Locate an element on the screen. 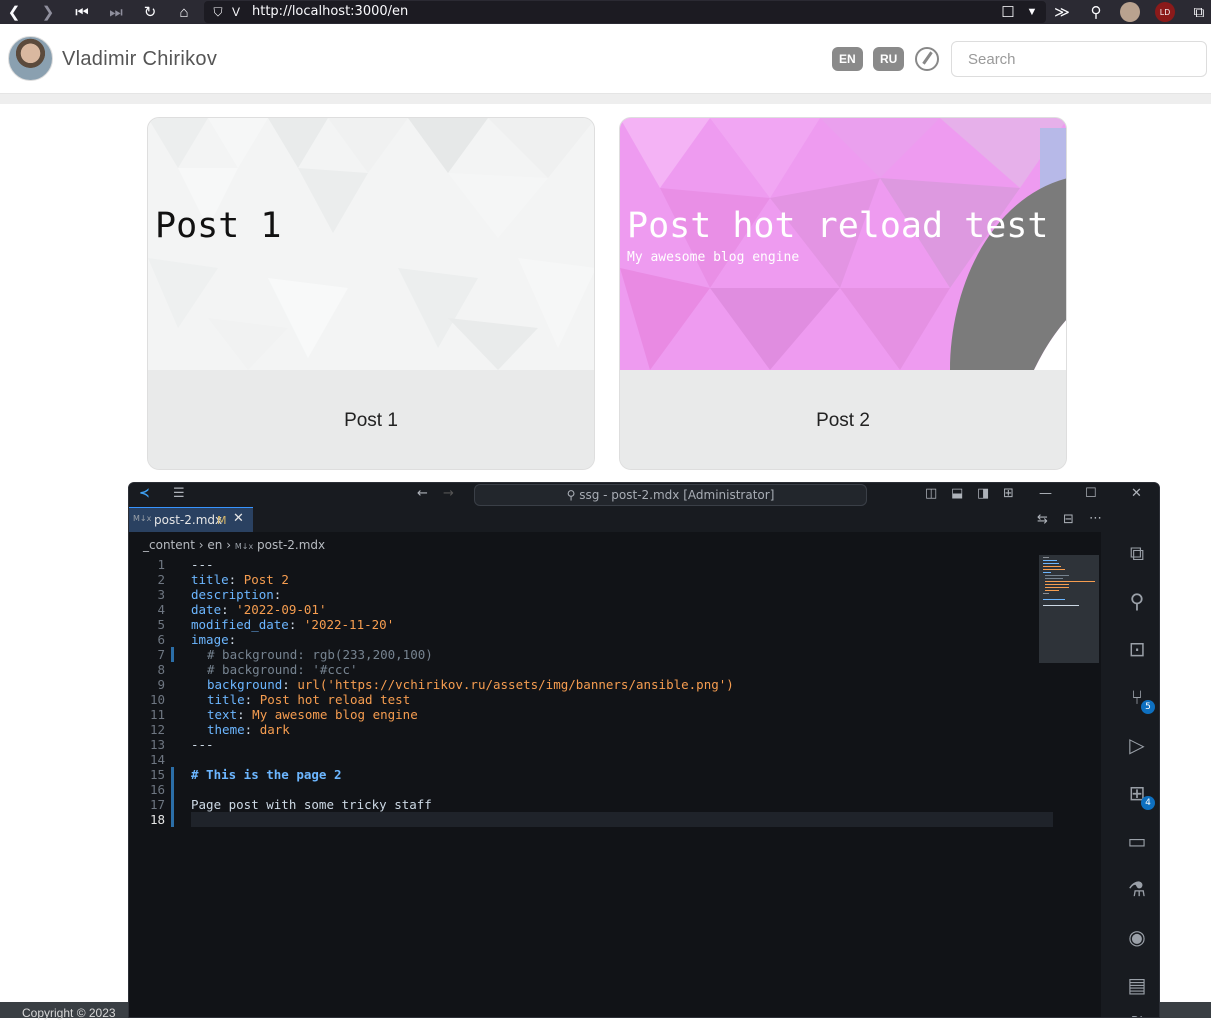 This screenshot has height=1020, width=1211. open-preview-icon: ⊟ is located at coordinates (1068, 519).